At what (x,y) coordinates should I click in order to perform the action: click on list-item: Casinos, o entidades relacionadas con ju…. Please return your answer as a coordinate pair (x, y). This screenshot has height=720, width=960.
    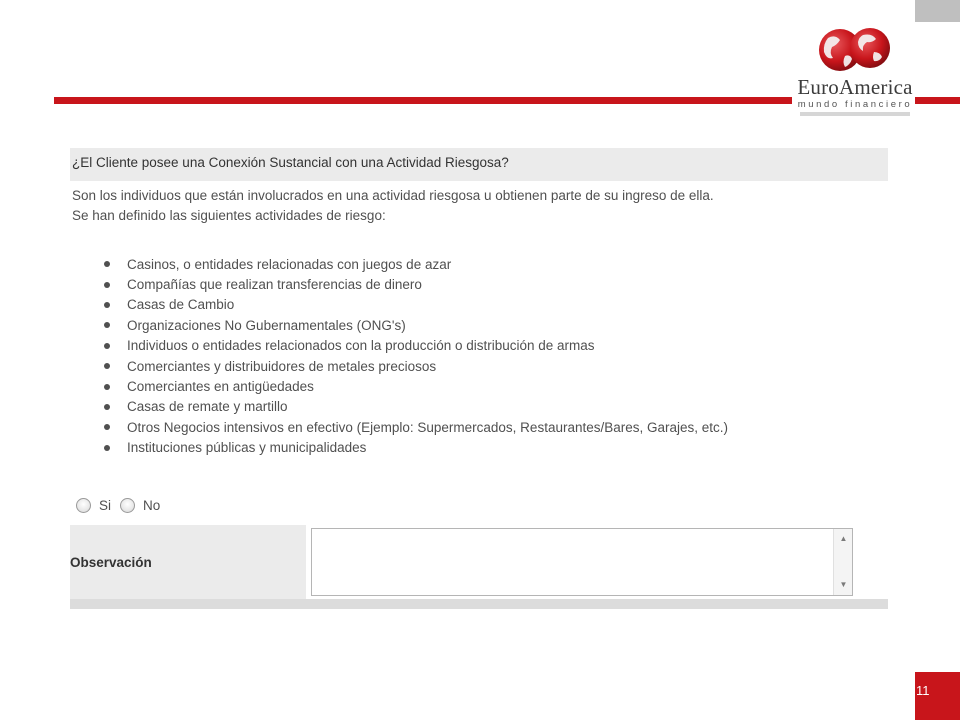
    Looking at the image, I should click on (494, 264).